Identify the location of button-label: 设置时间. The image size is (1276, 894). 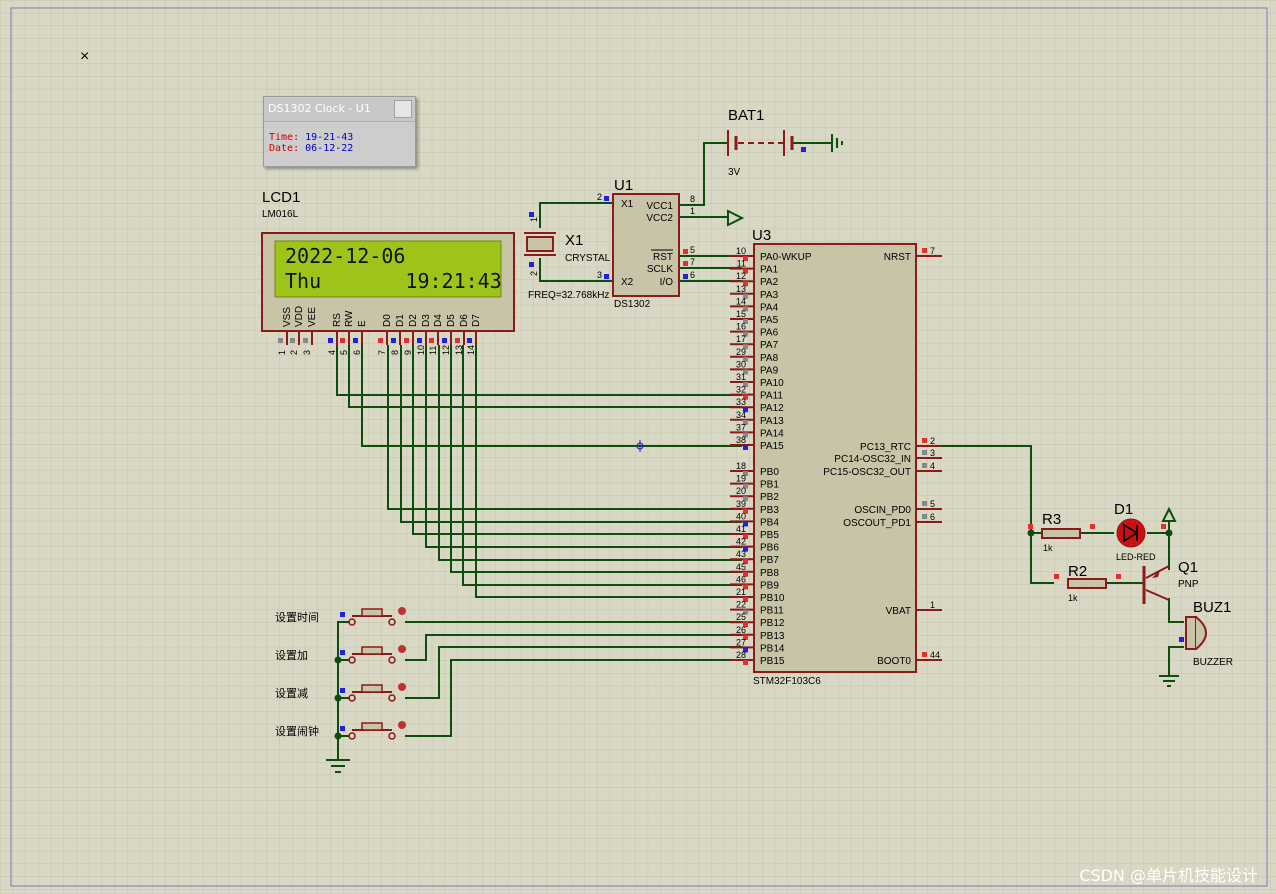
(297, 617).